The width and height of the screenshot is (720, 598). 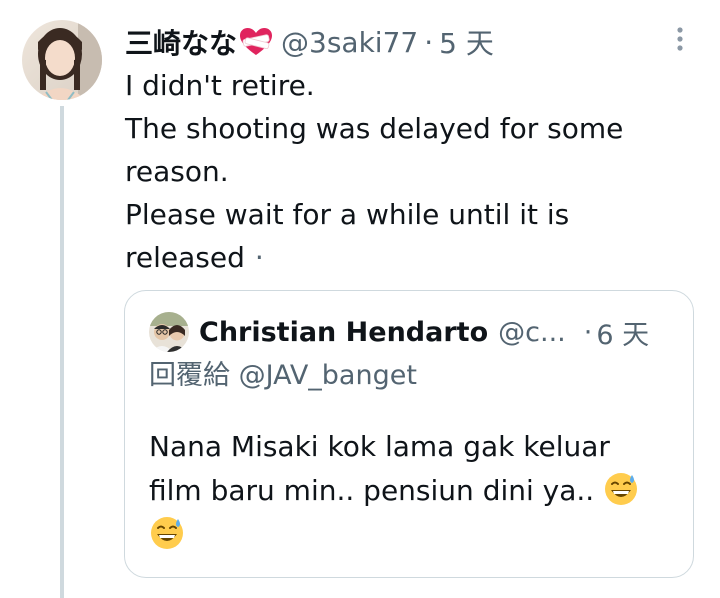 I want to click on quoted-tweet-header: Christian Hendarto @c... · 6 天, so click(x=414, y=332).